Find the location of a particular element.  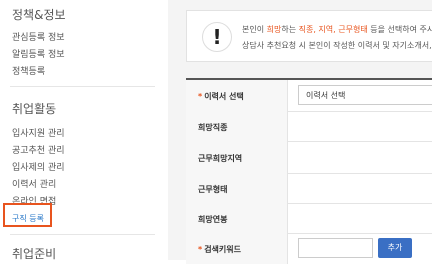

section-title-jobprep: 취업준비 is located at coordinates (34, 254).